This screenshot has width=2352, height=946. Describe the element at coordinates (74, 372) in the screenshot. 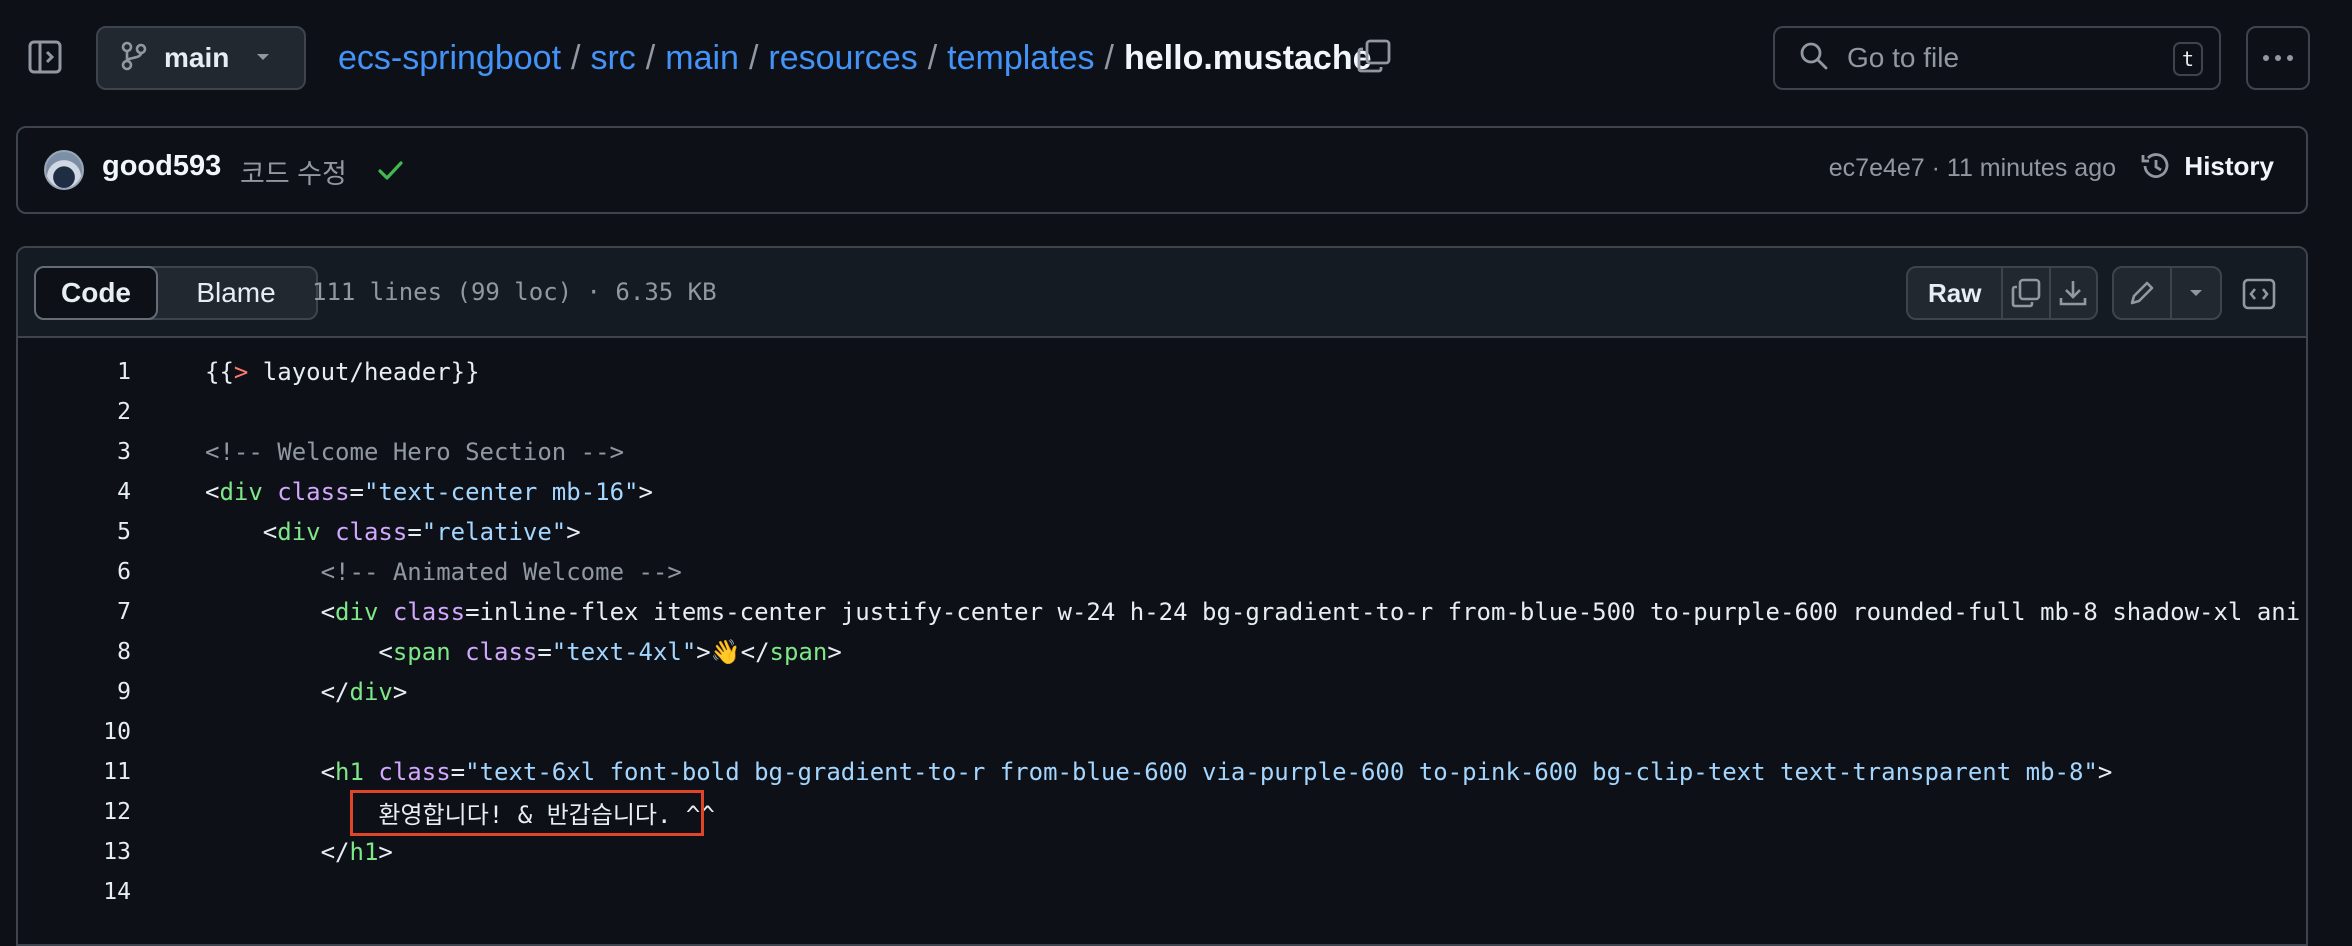

I see `line-number: 1` at that location.